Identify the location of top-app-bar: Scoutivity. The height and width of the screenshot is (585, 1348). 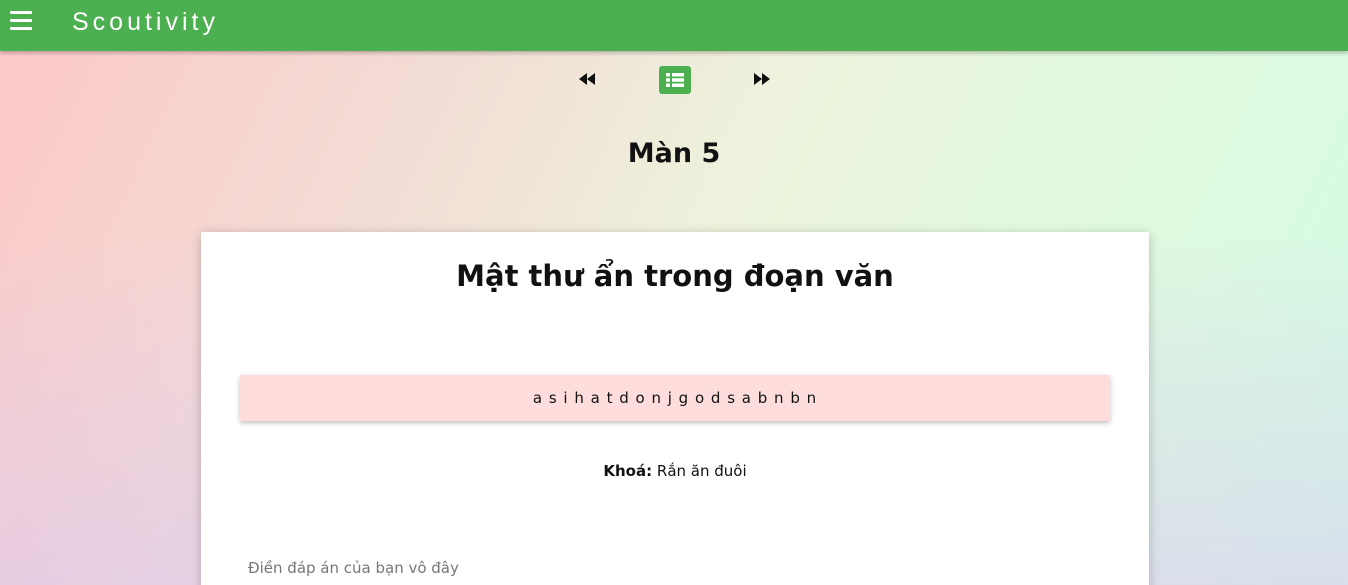
(674, 25).